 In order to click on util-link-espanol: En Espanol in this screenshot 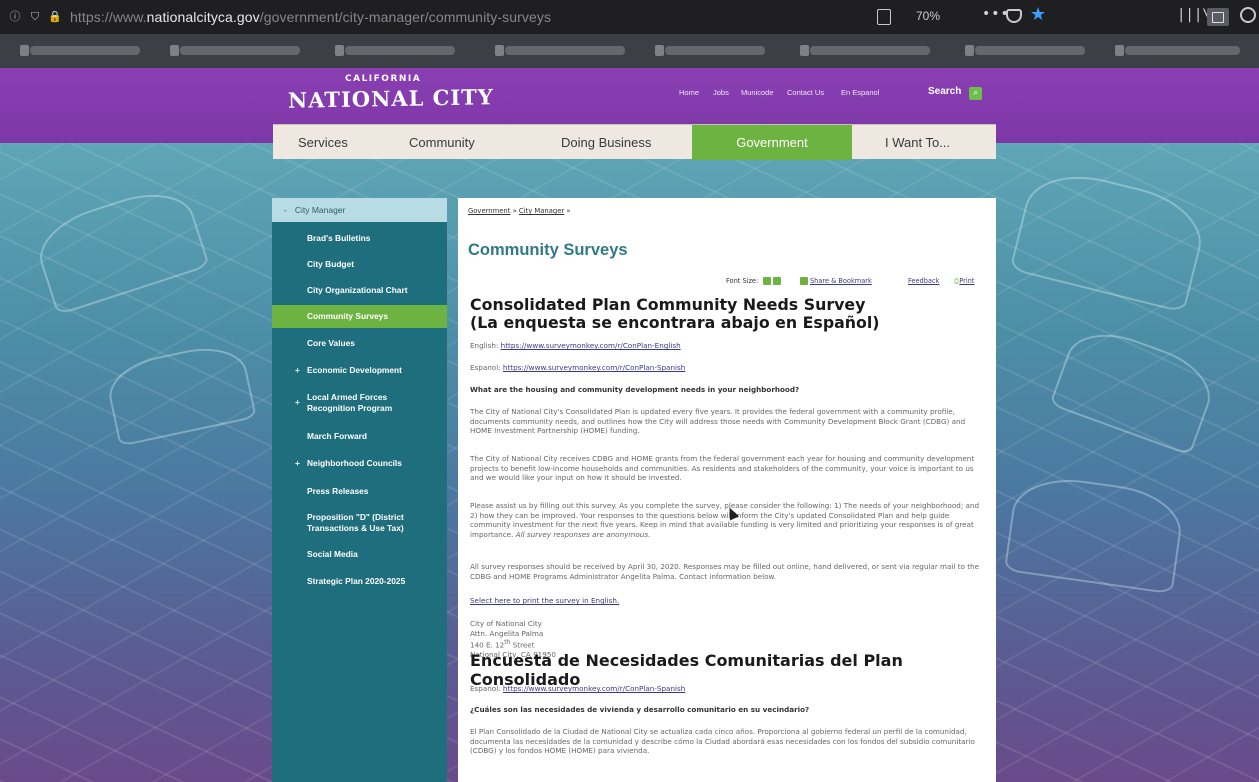, I will do `click(860, 92)`.